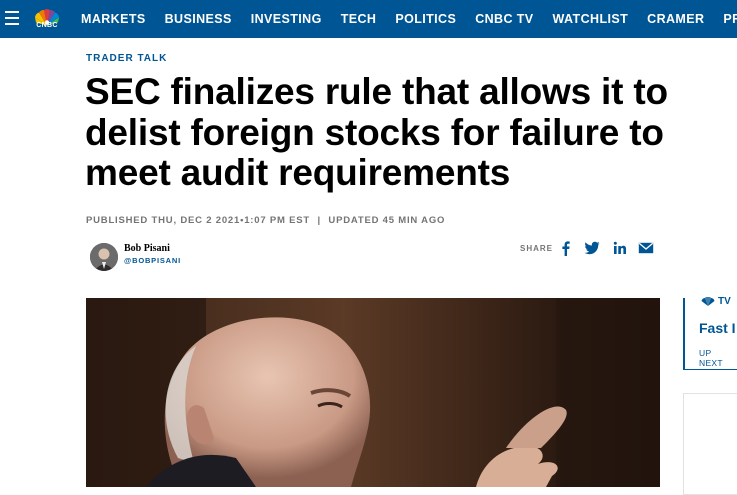 This screenshot has width=737, height=495. What do you see at coordinates (152, 260) in the screenshot?
I see `author-twitter-handle: @BOBPISANI` at bounding box center [152, 260].